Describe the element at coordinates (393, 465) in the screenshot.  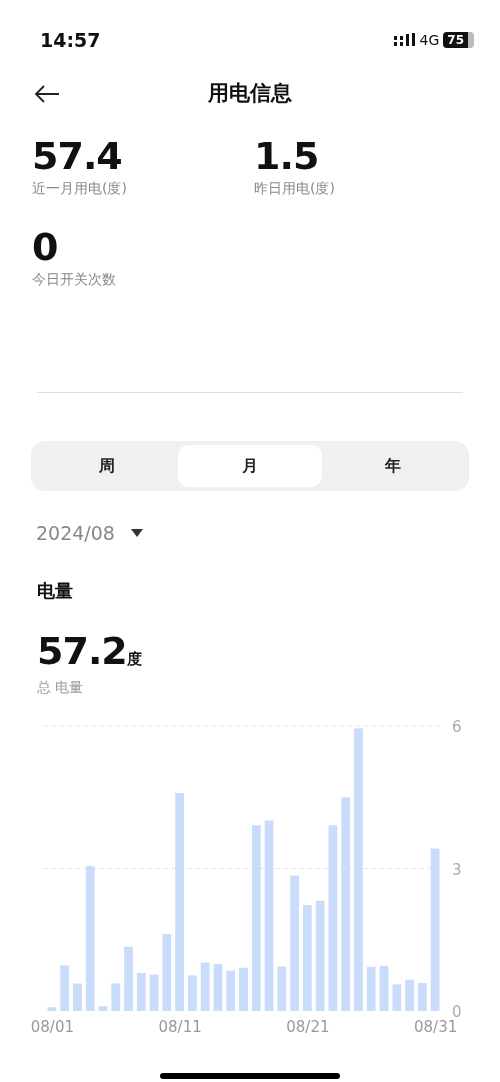
I see `period-tab: 年` at that location.